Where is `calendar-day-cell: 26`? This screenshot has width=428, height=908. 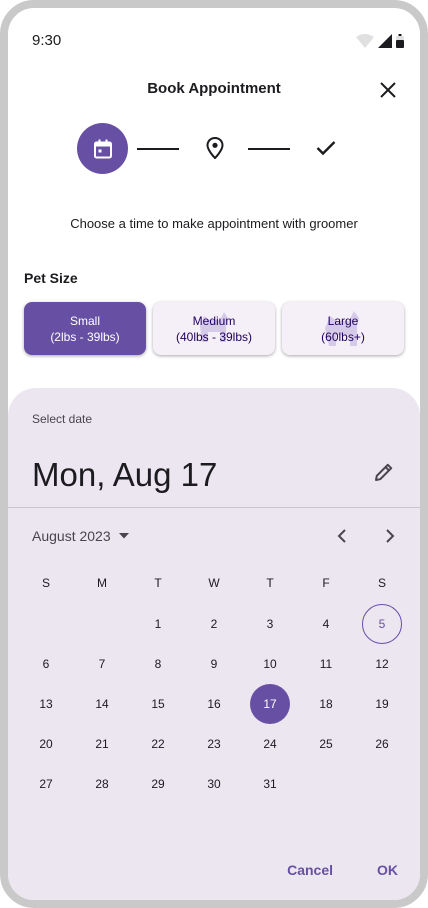
calendar-day-cell: 26 is located at coordinates (382, 744).